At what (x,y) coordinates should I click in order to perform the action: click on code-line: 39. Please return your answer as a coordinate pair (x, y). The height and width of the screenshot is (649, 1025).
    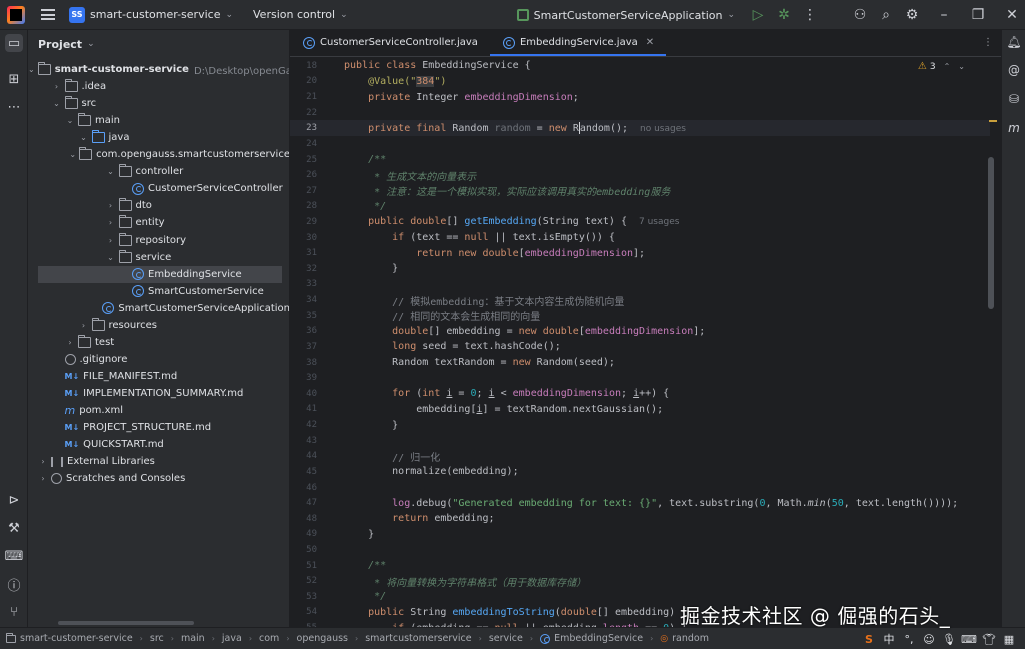
    Looking at the image, I should click on (640, 378).